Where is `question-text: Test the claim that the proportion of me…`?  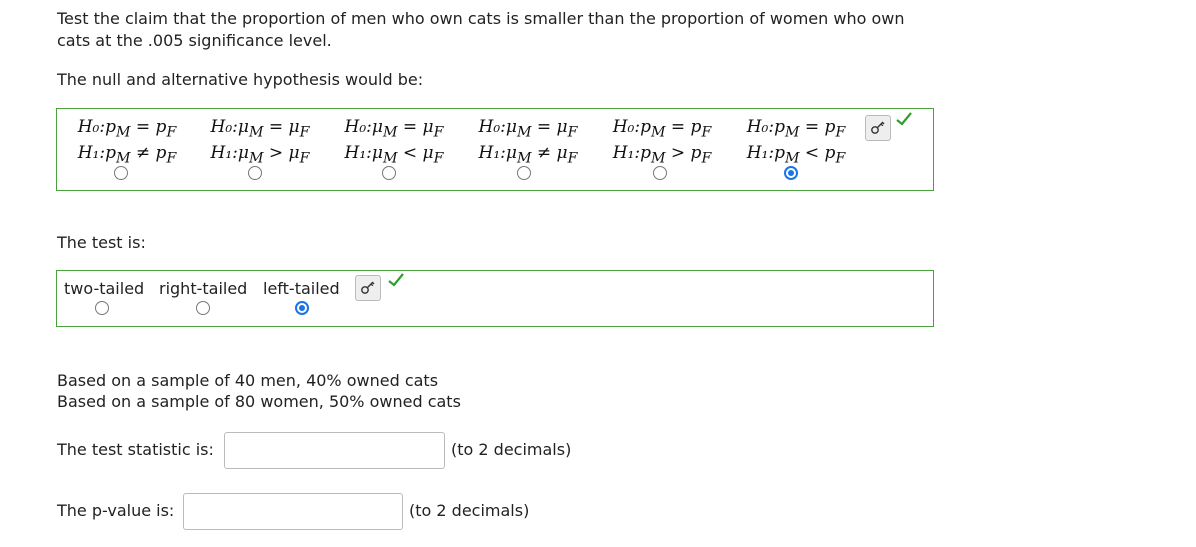 question-text: Test the claim that the proportion of me… is located at coordinates (481, 29).